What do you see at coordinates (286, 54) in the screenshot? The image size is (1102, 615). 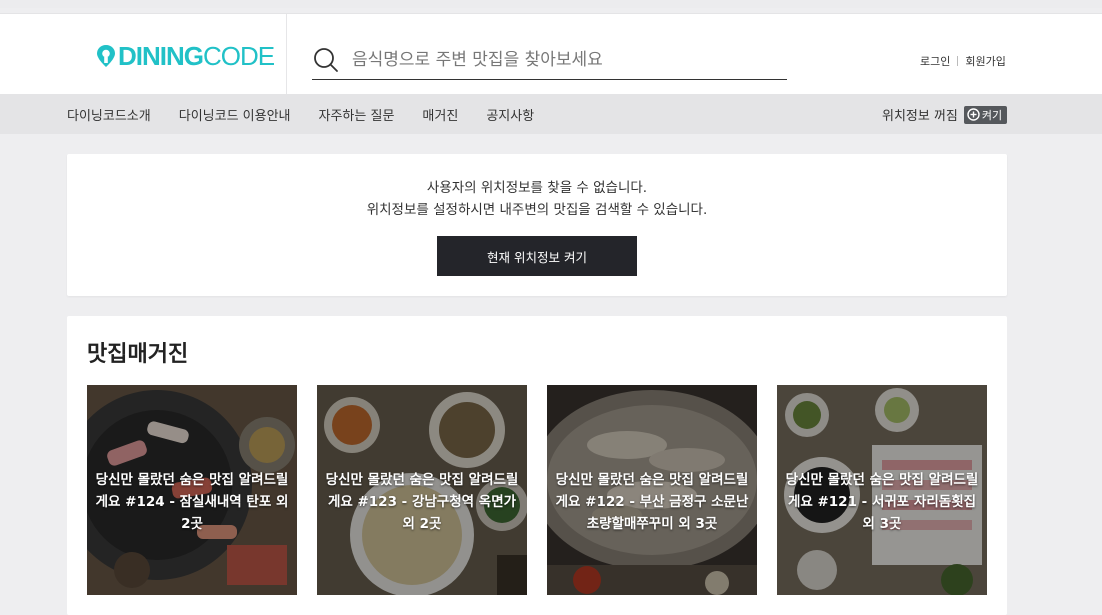 I see `header-divider` at bounding box center [286, 54].